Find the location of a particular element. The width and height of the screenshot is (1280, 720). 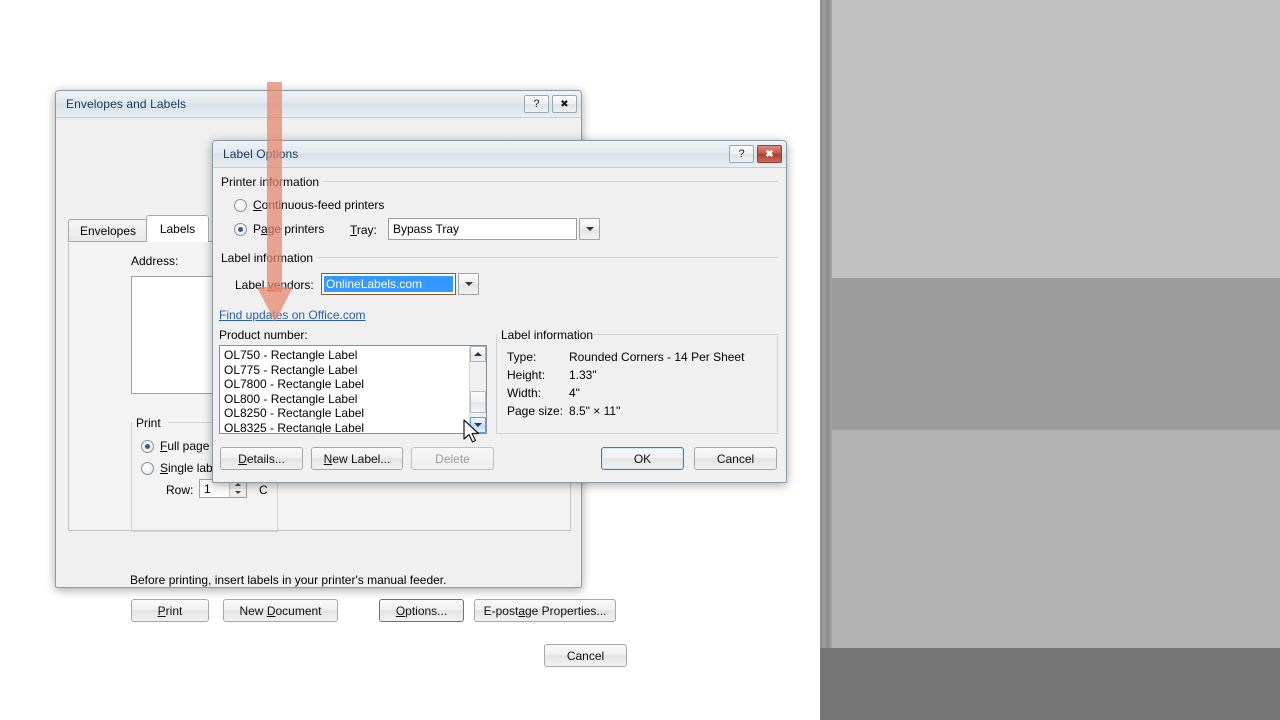

ok-button-label: OK is located at coordinates (642, 458).